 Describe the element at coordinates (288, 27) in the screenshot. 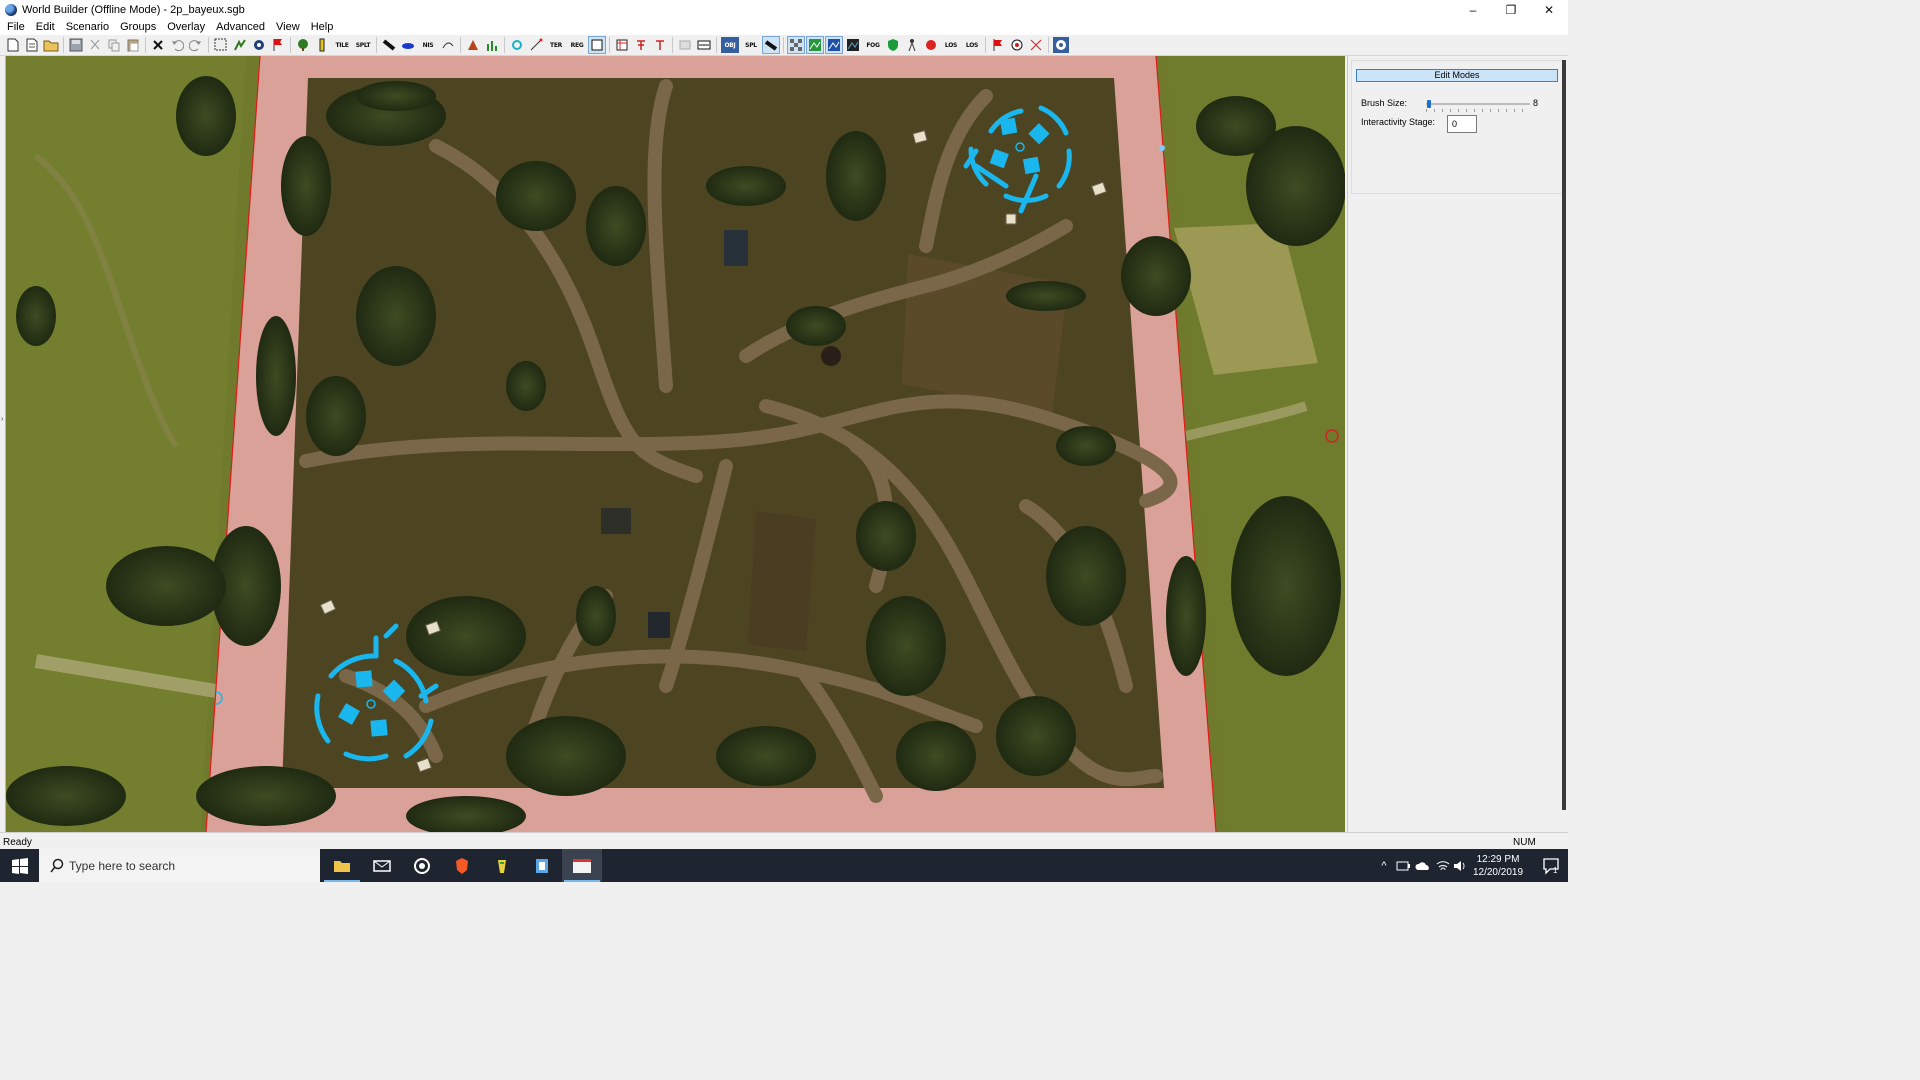

I see `menu-view: View` at that location.